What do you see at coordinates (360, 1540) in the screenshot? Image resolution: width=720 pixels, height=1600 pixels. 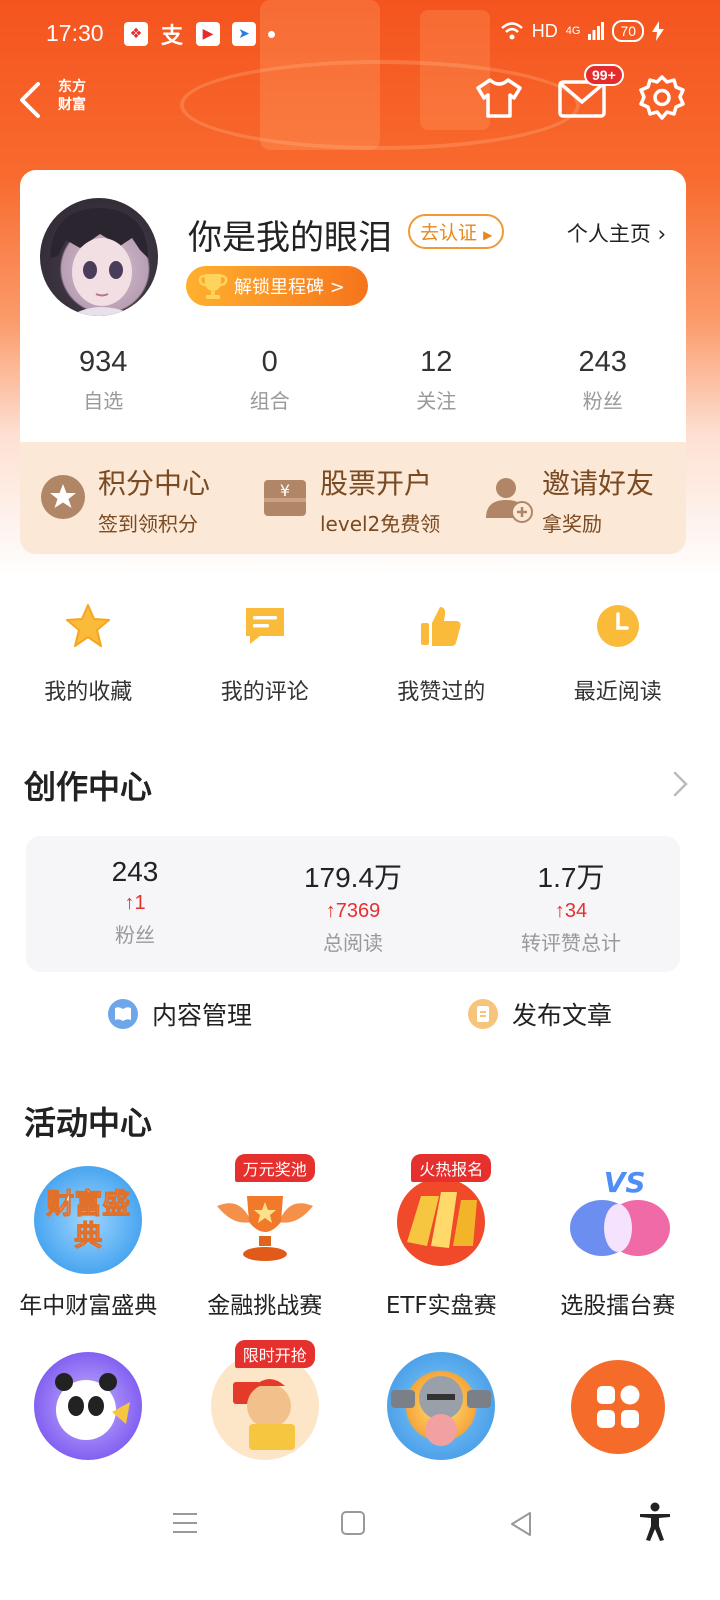 I see `system-nav-bar` at bounding box center [360, 1540].